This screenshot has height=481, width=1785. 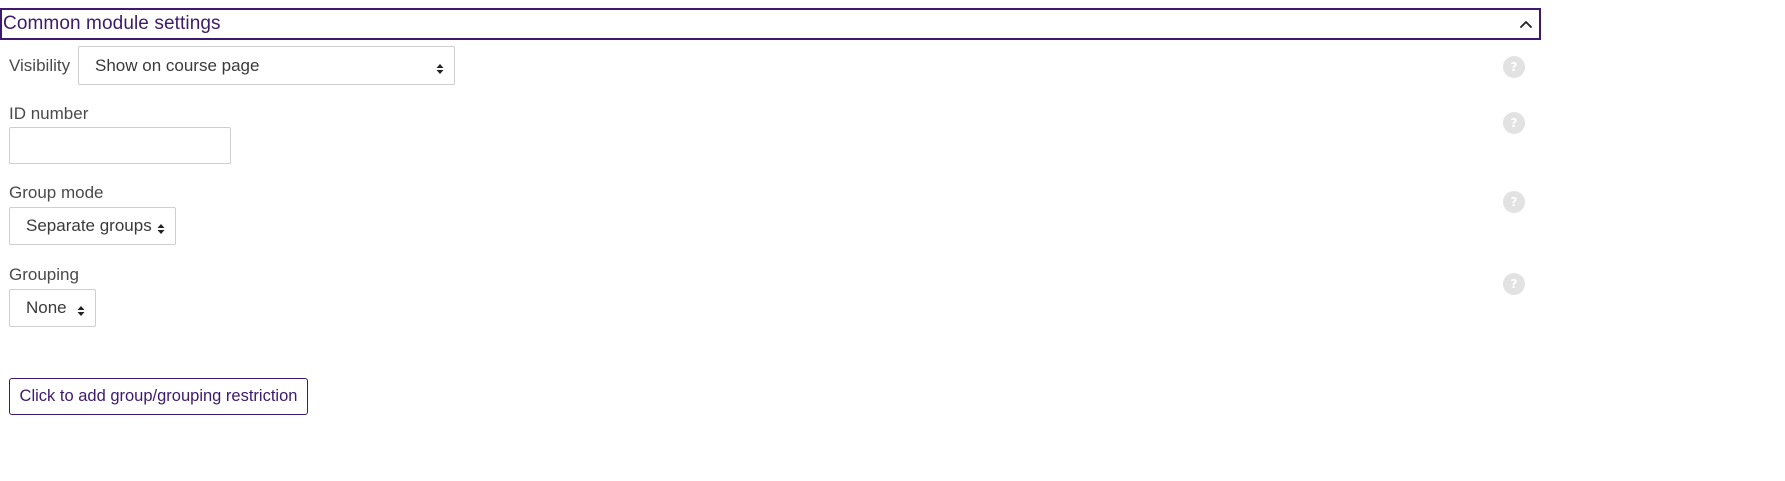 What do you see at coordinates (49, 113) in the screenshot?
I see `id-number-label: ID number` at bounding box center [49, 113].